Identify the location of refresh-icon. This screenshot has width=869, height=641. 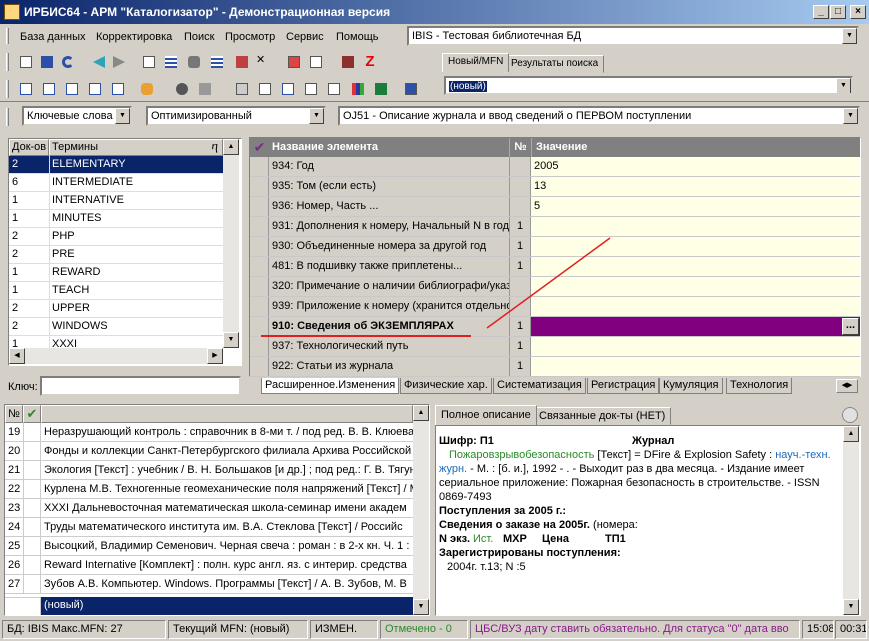
(850, 415).